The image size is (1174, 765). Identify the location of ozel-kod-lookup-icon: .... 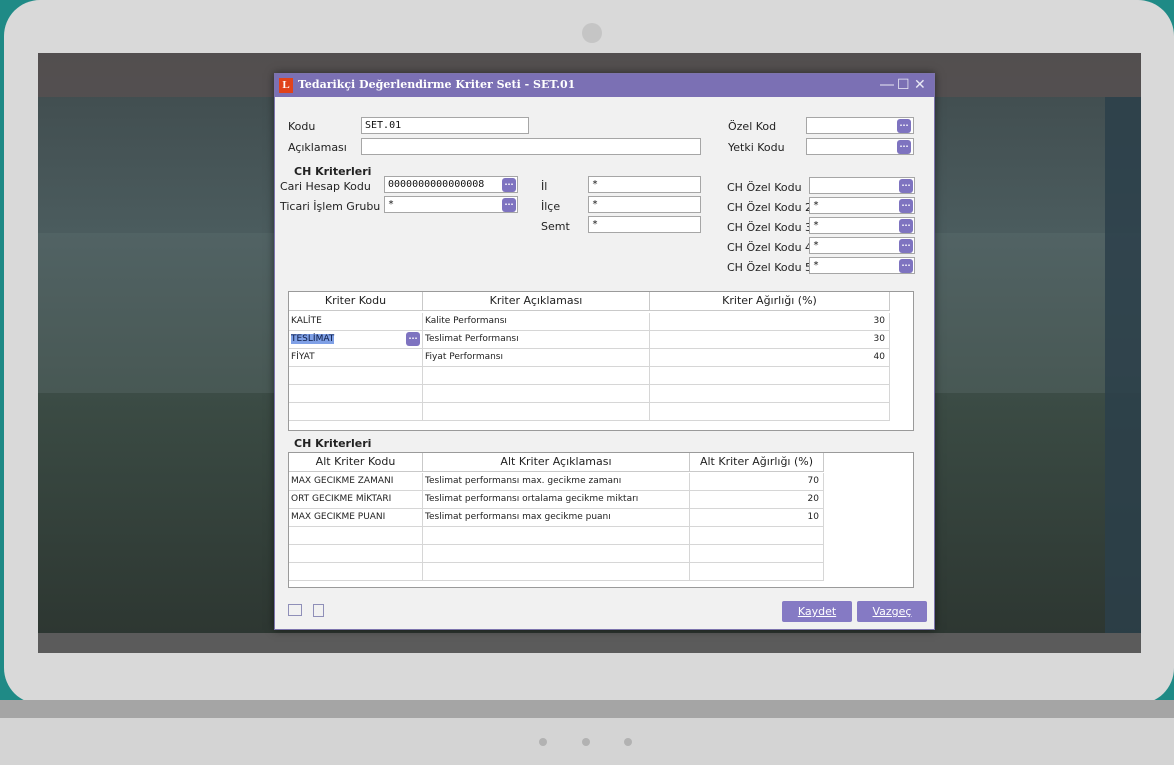
(904, 126).